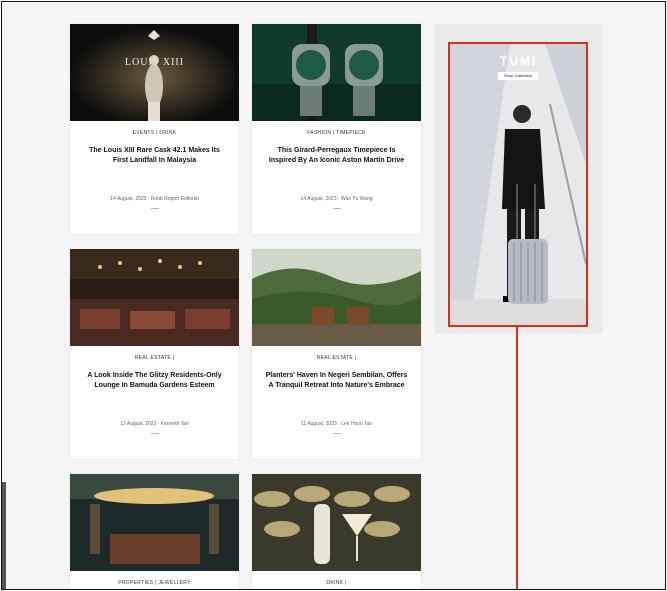 The image size is (667, 591). What do you see at coordinates (4, 535) in the screenshot?
I see `left-edge-strip` at bounding box center [4, 535].